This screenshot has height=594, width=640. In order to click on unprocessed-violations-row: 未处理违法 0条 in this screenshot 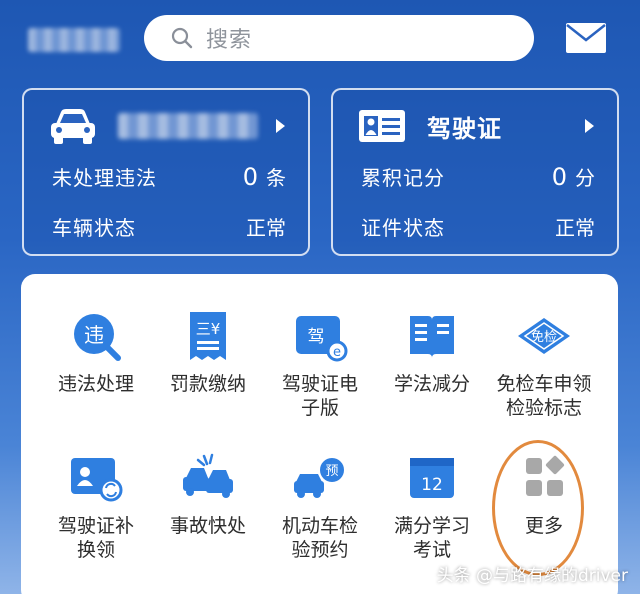, I will do `click(169, 176)`.